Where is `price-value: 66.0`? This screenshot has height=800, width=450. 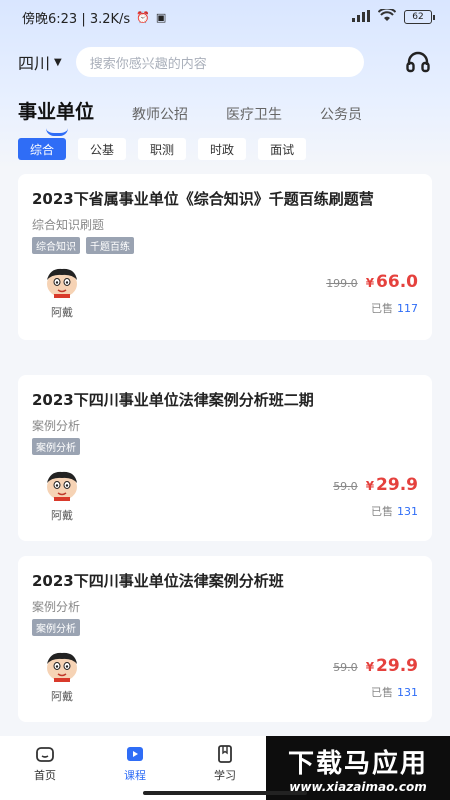
price-value: 66.0 is located at coordinates (397, 282).